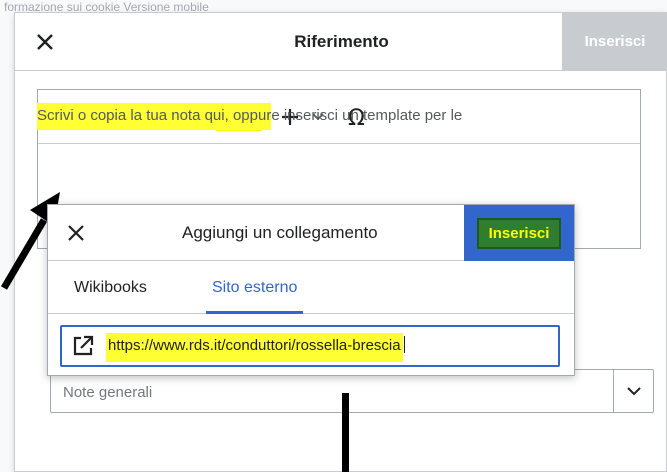  I want to click on tab-wikibooks: Wikibooks, so click(110, 288).